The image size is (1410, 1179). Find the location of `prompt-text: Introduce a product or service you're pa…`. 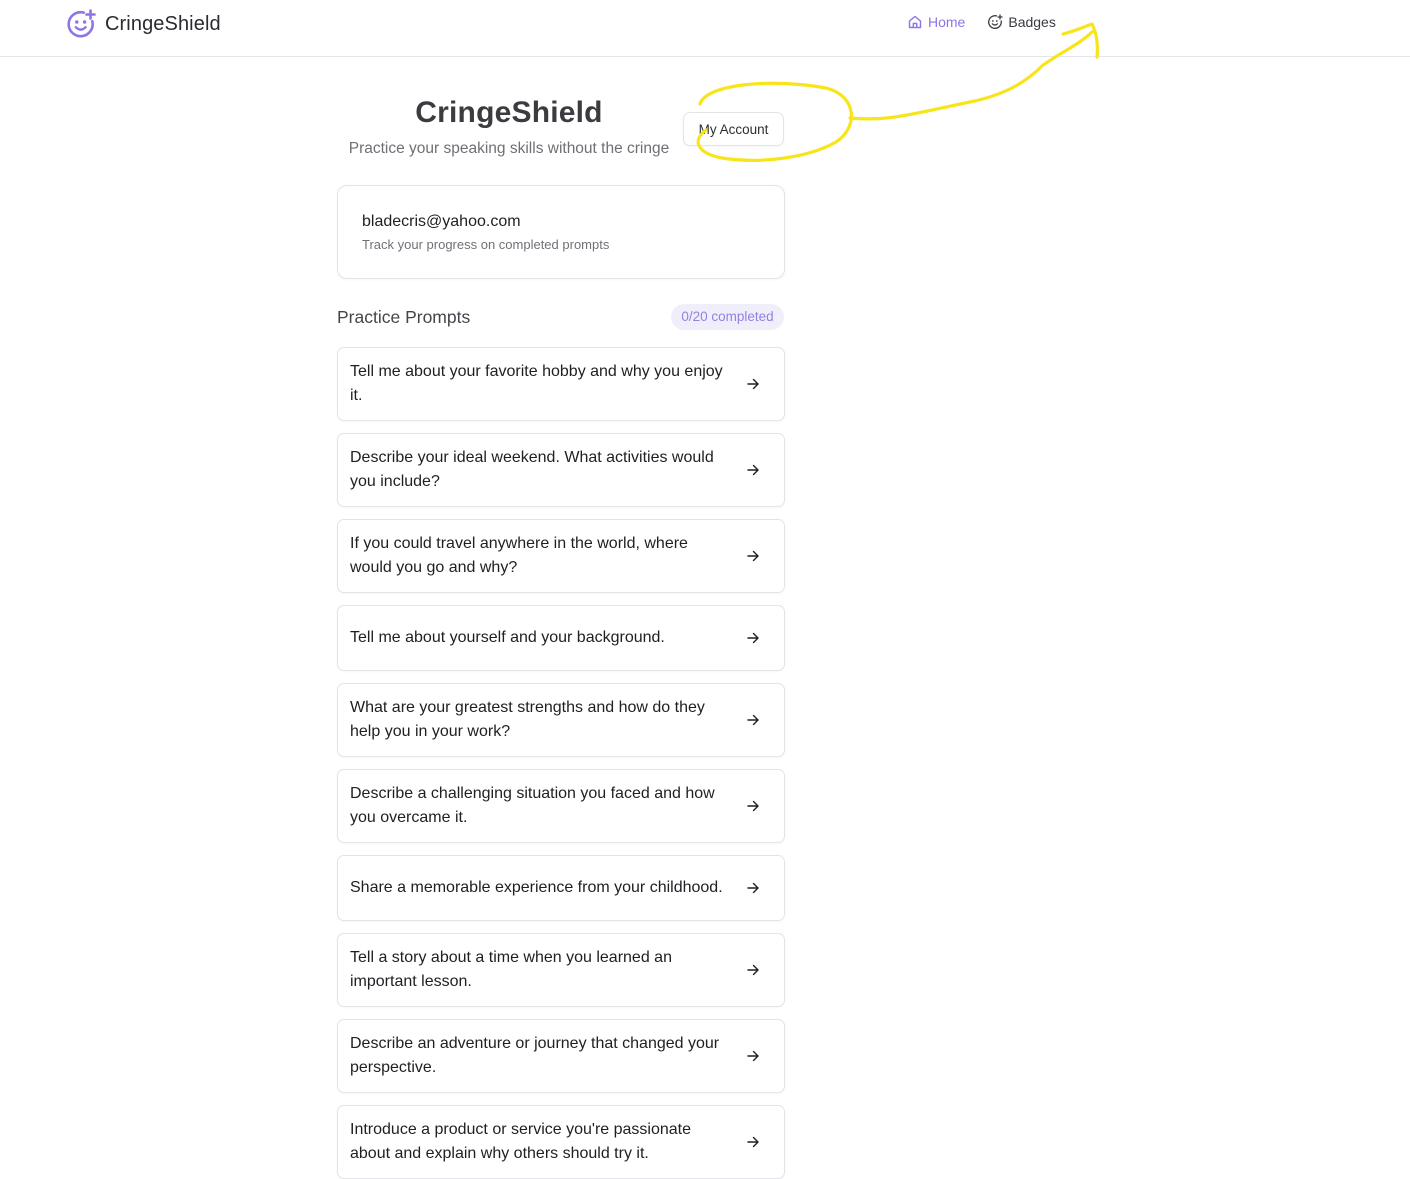

prompt-text: Introduce a product or service you're pa… is located at coordinates (521, 1141).